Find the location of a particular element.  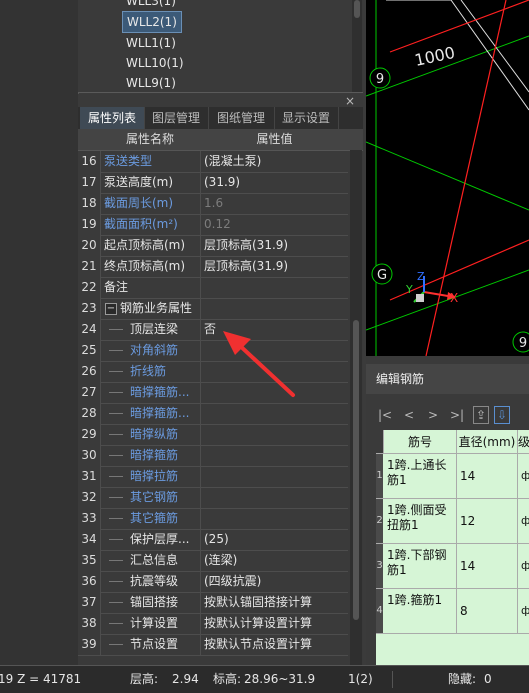

property-value: (31.9) is located at coordinates (274, 182).